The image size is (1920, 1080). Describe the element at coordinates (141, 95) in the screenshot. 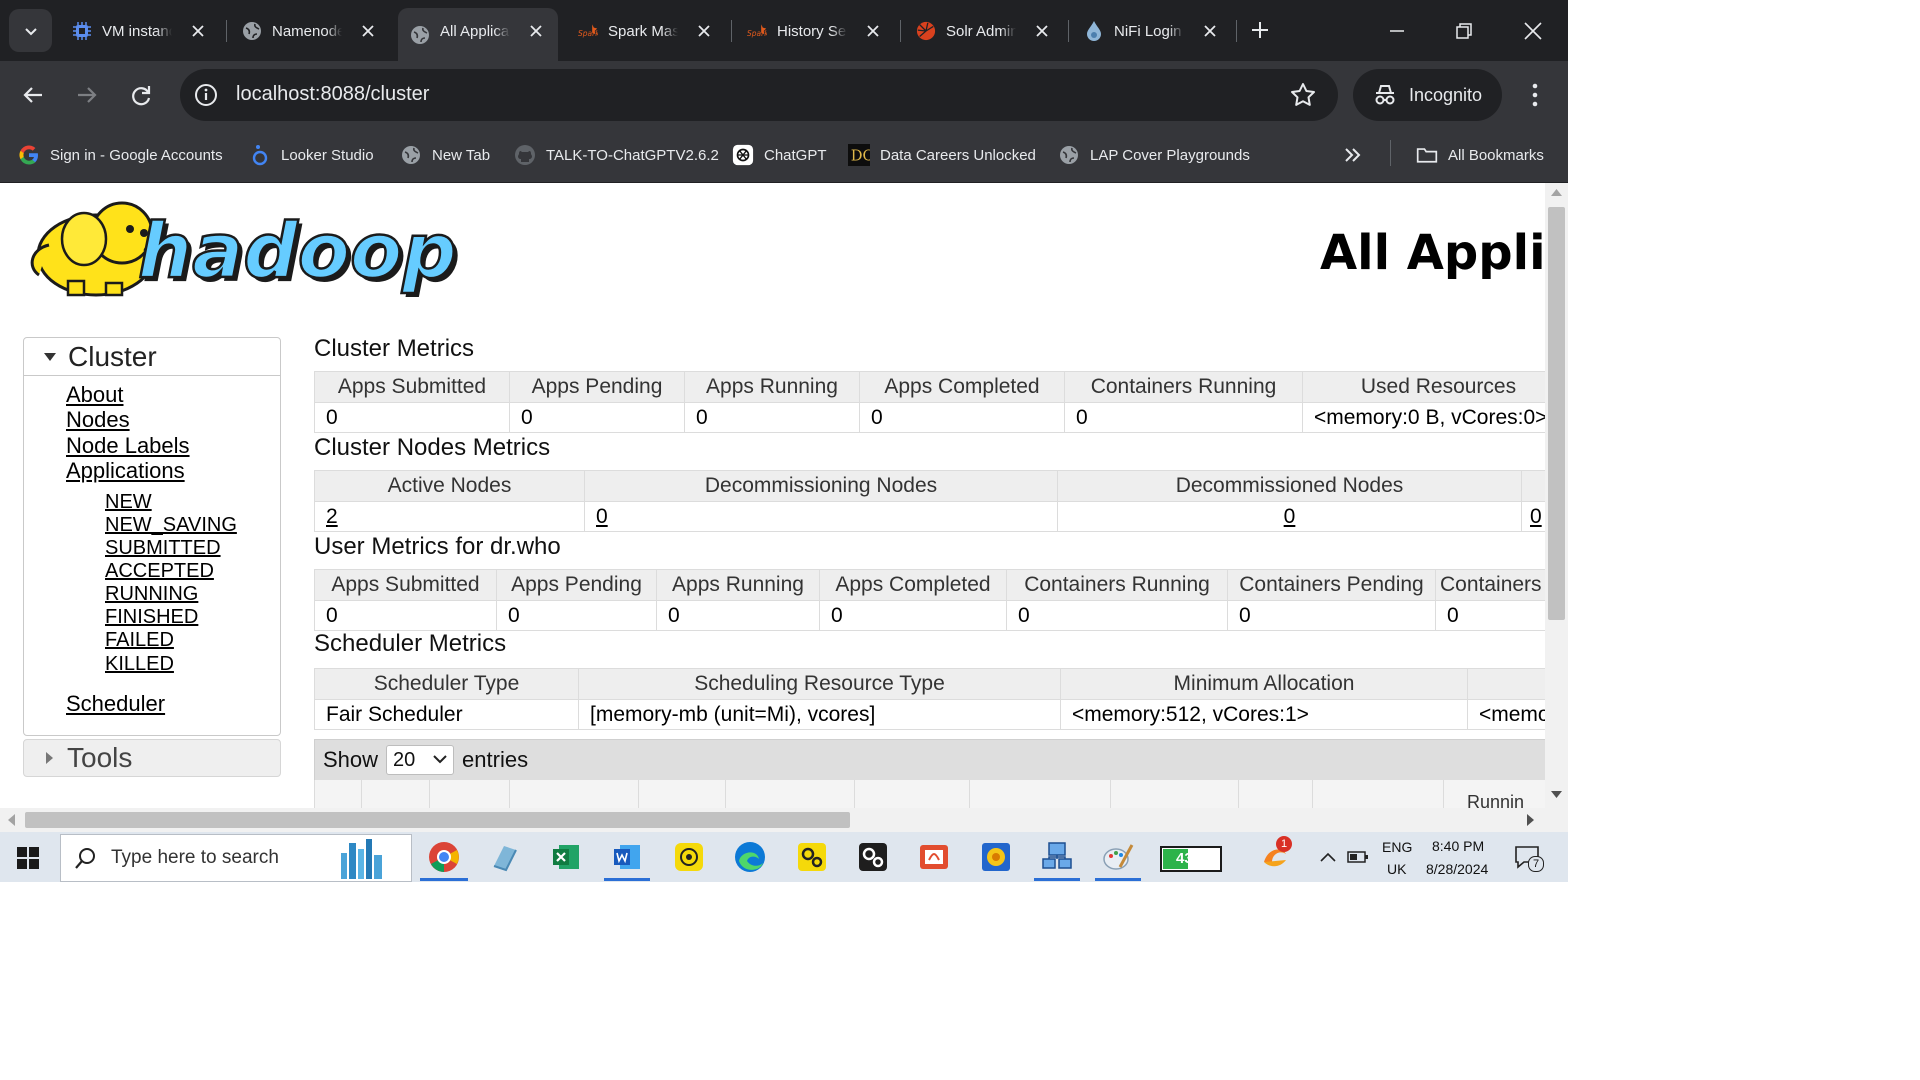

I see `reload-button` at that location.